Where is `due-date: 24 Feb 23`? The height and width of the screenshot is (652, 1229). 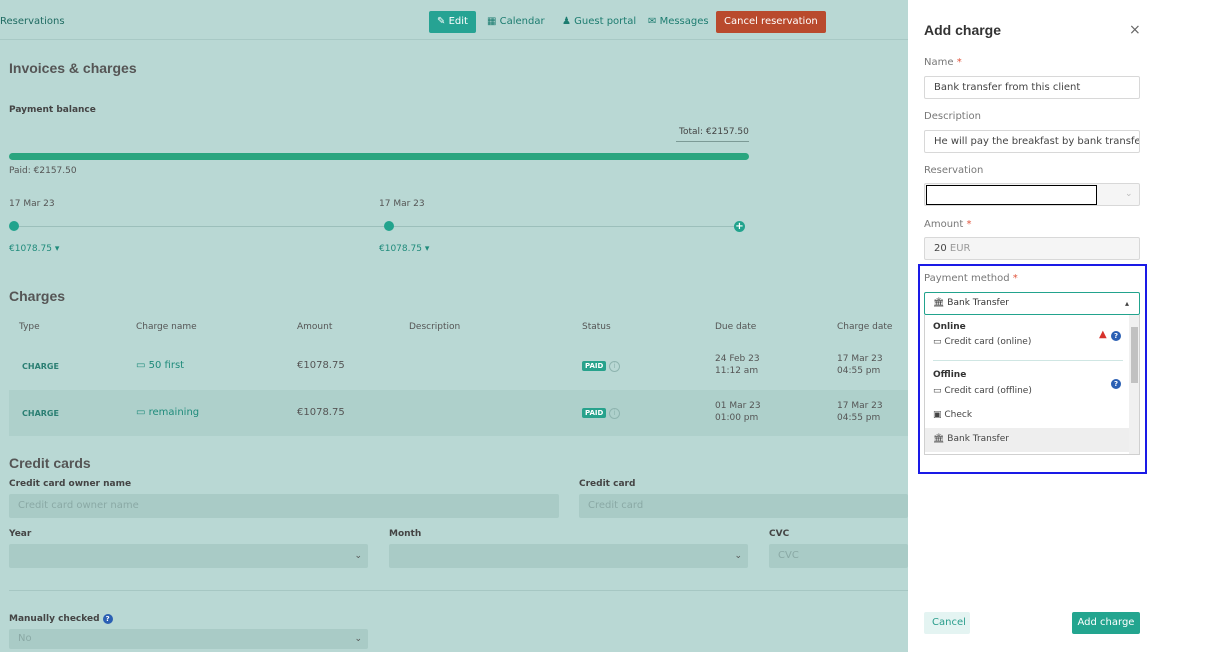 due-date: 24 Feb 23 is located at coordinates (737, 359).